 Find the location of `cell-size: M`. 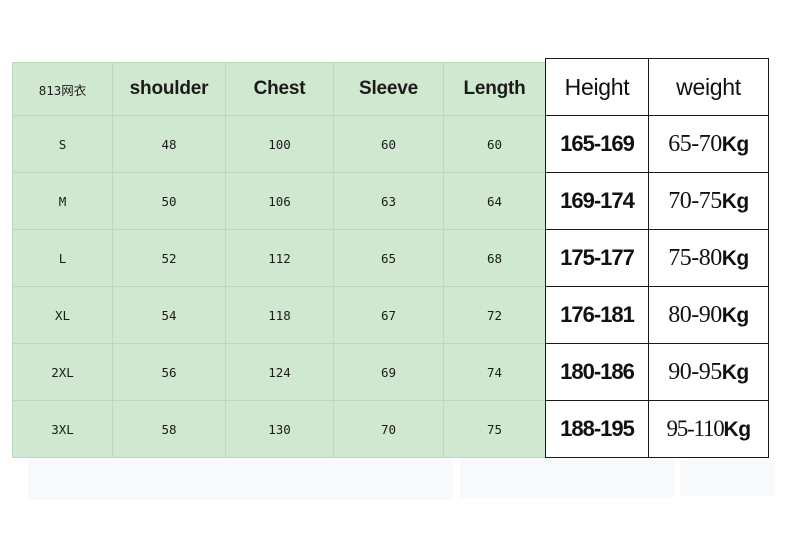

cell-size: M is located at coordinates (62, 201).